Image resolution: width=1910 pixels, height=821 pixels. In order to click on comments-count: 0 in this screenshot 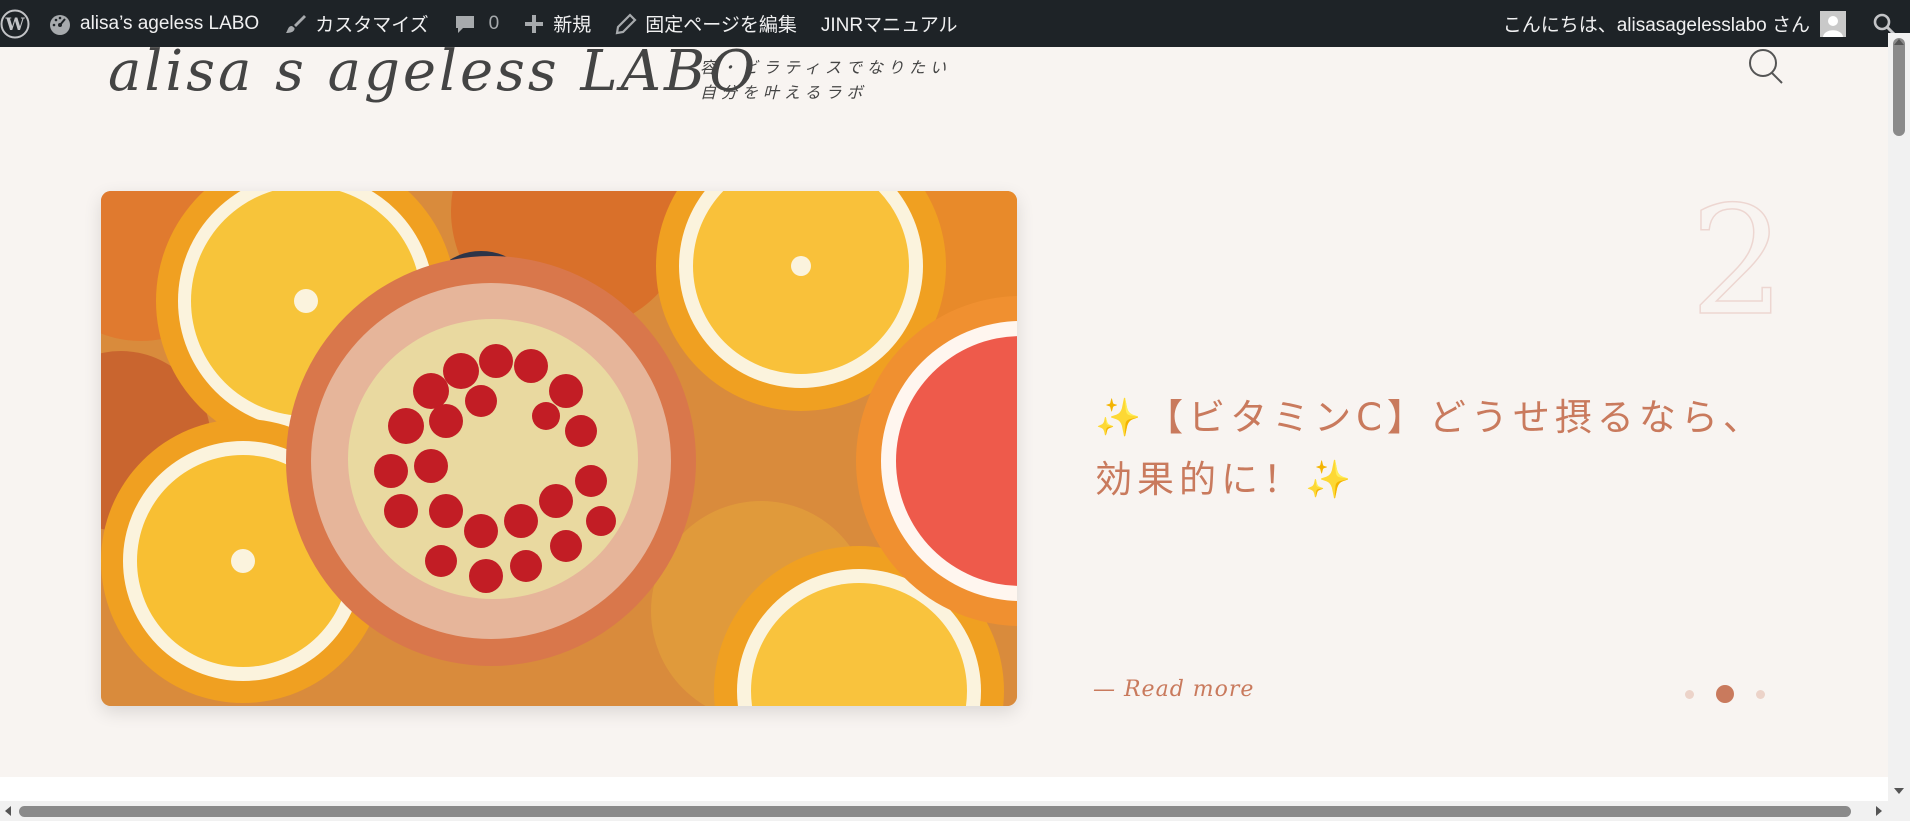, I will do `click(494, 23)`.